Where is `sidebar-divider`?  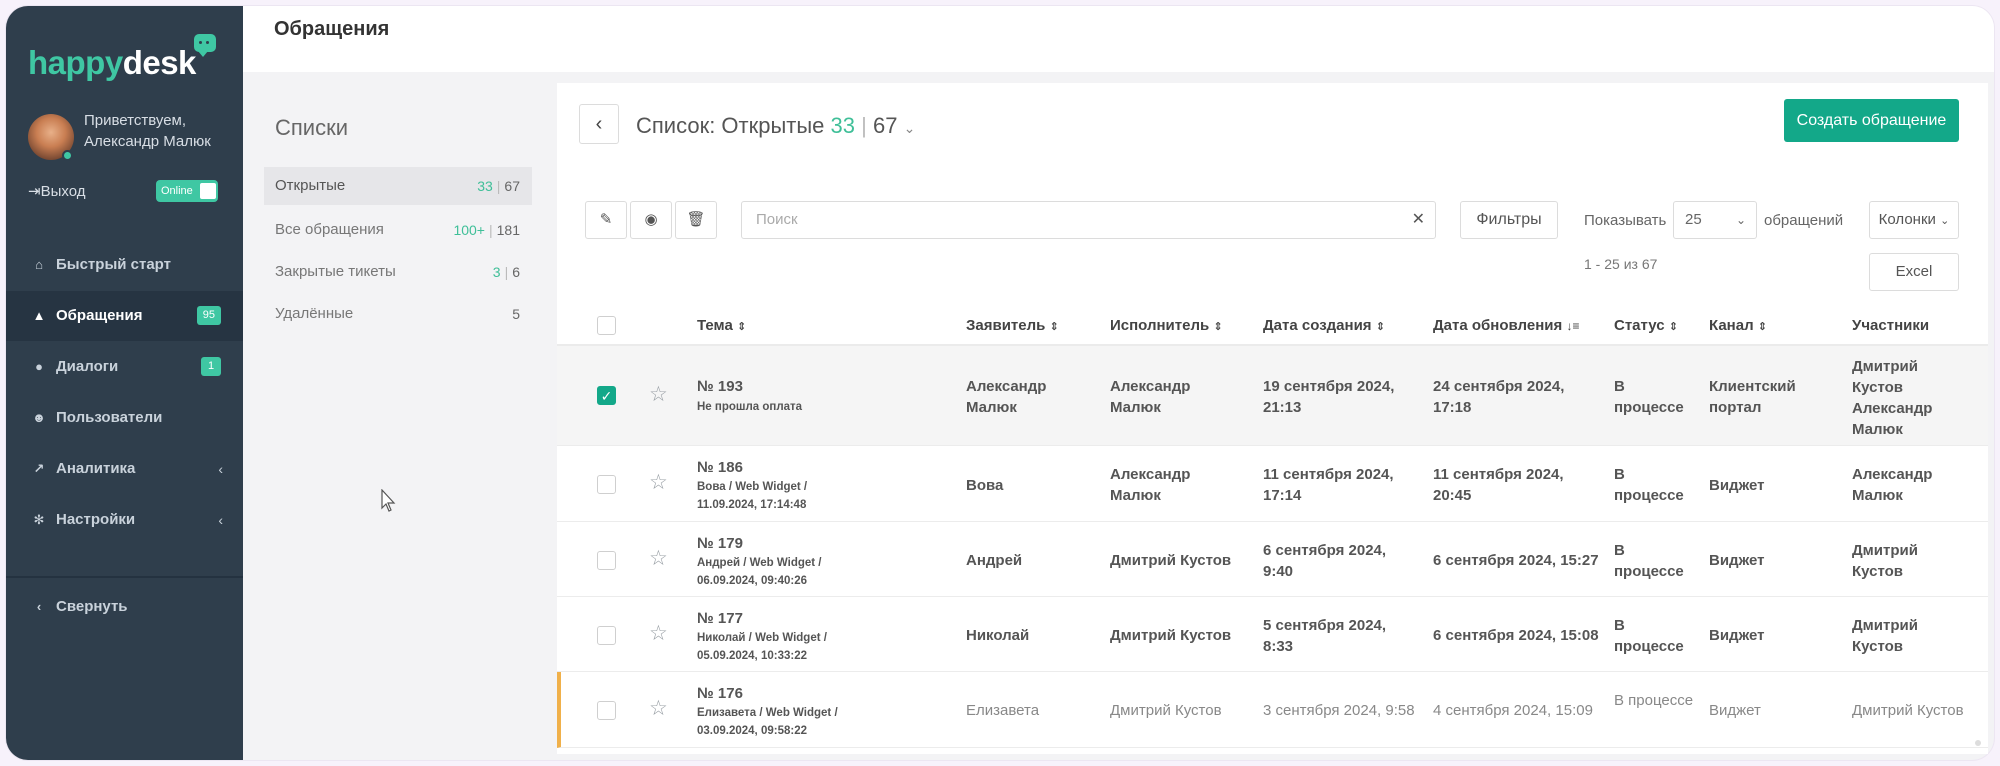 sidebar-divider is located at coordinates (124, 577).